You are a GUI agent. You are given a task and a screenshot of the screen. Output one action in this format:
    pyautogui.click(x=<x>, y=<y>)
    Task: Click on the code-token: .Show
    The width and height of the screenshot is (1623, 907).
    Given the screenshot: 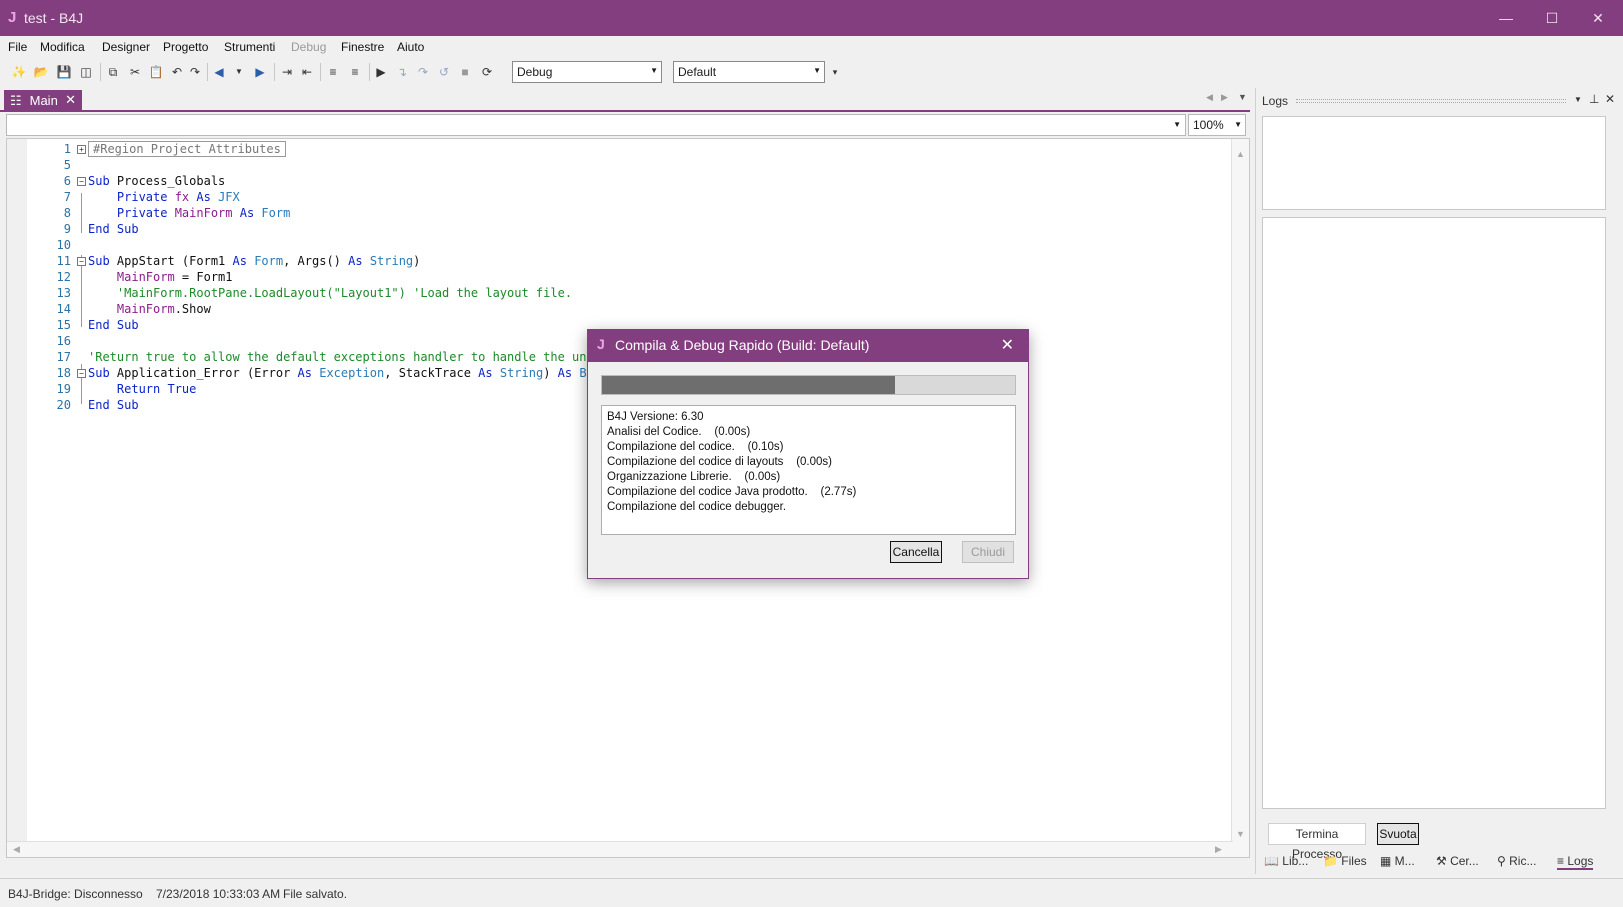 What is the action you would take?
    pyautogui.click(x=192, y=309)
    